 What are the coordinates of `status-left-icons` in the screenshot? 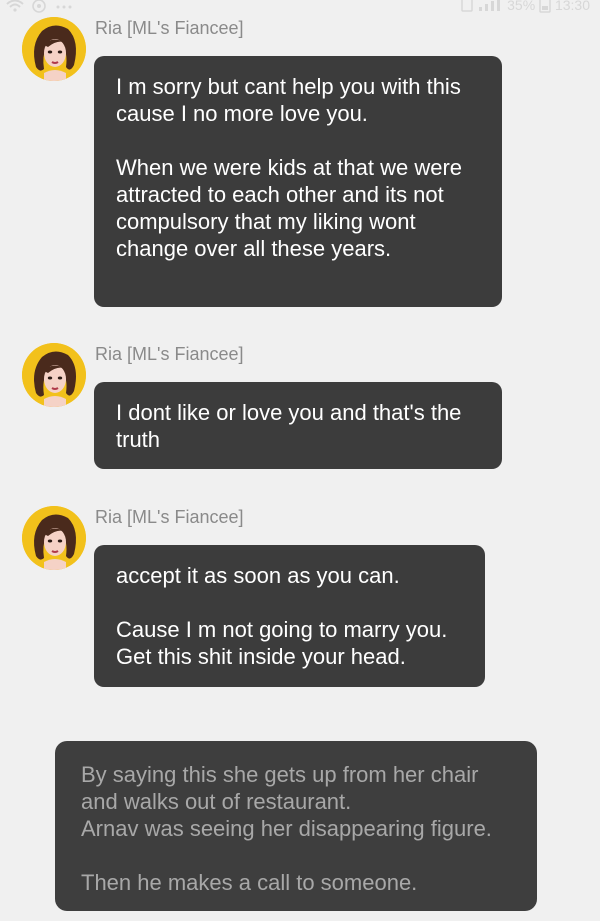 It's located at (40, 8).